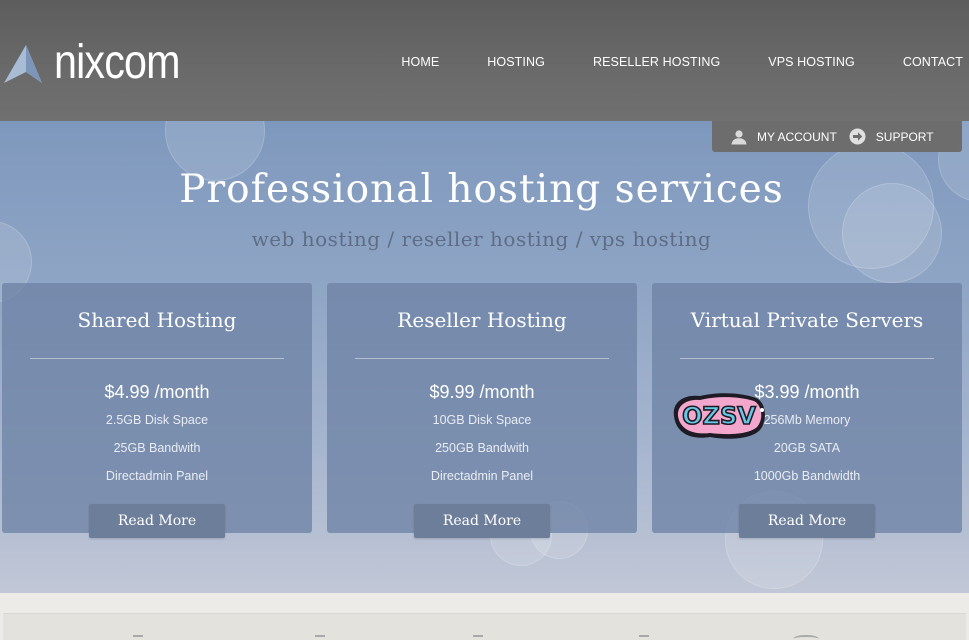  What do you see at coordinates (811, 63) in the screenshot?
I see `nav-vps-hosting: VPS HOSTING` at bounding box center [811, 63].